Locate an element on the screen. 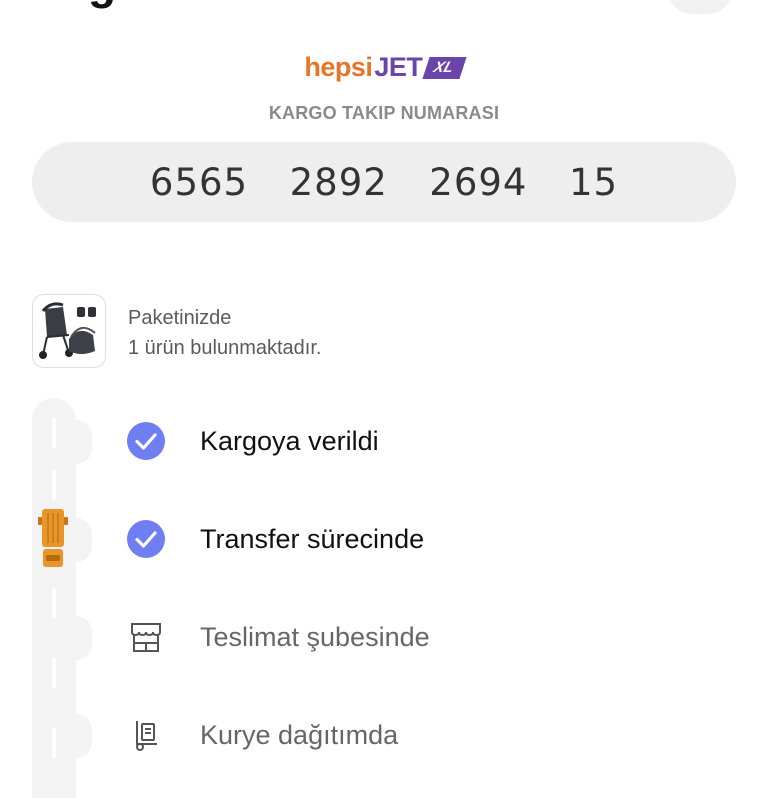 The width and height of the screenshot is (768, 798). stroller-product-image is located at coordinates (67, 330).